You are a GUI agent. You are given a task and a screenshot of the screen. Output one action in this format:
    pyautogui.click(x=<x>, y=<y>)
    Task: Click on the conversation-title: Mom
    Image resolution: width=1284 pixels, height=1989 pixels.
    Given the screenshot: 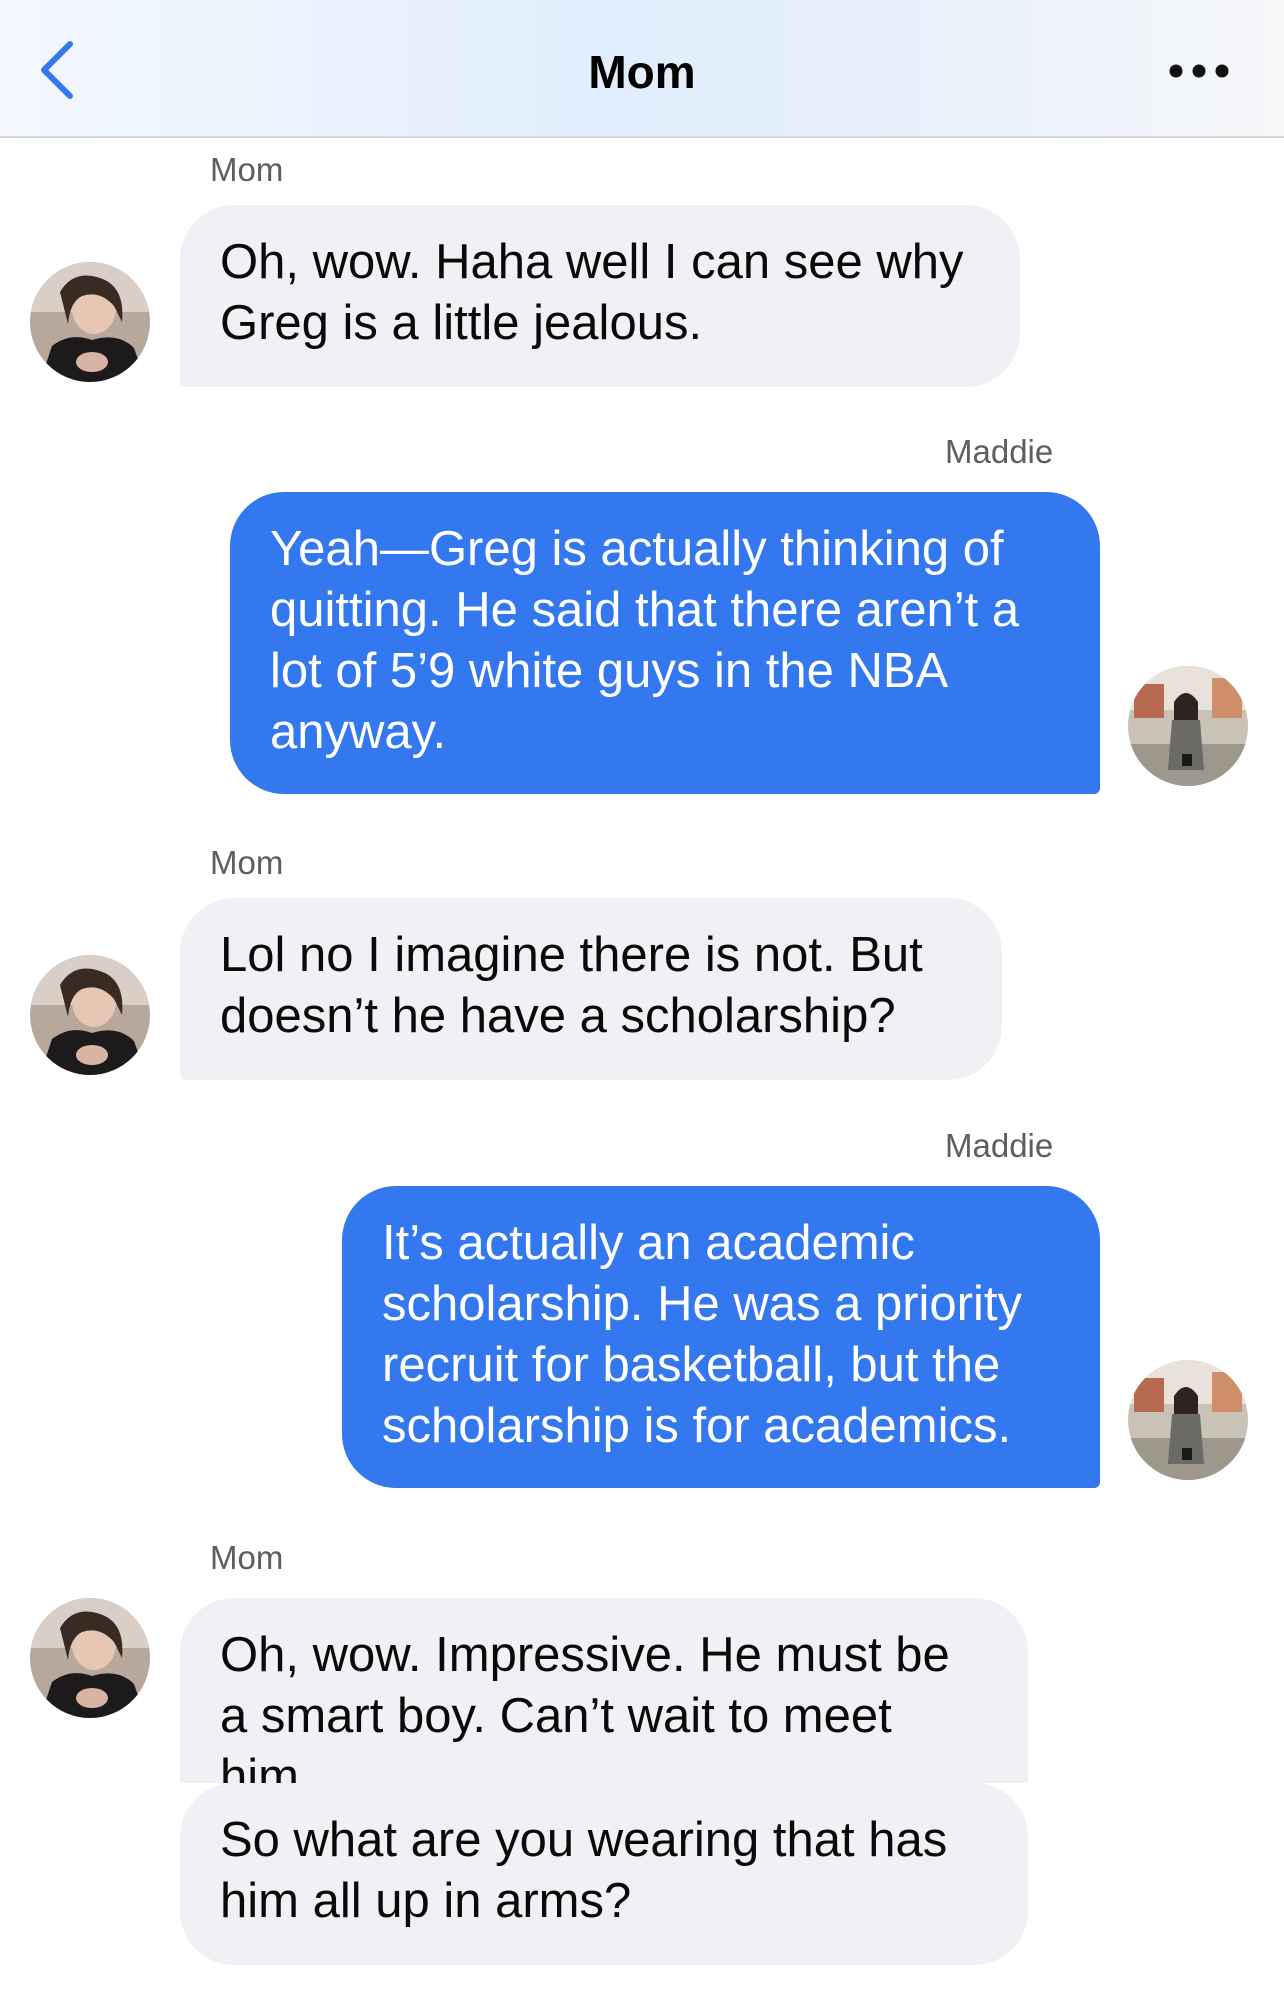 What is the action you would take?
    pyautogui.click(x=642, y=72)
    